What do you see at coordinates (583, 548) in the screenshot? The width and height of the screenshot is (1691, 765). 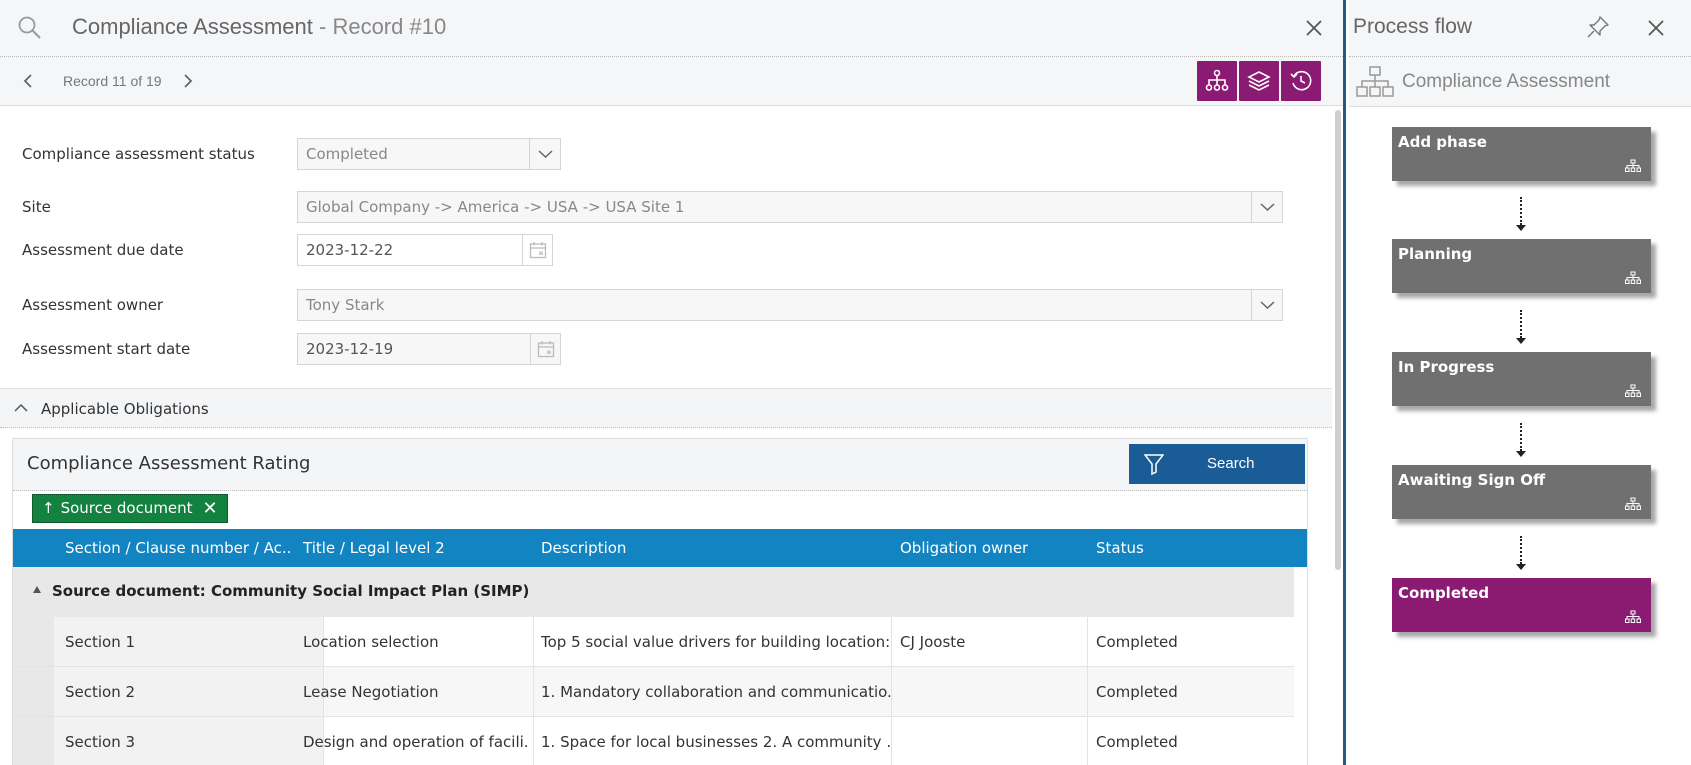 I see `column-header-description: Description` at bounding box center [583, 548].